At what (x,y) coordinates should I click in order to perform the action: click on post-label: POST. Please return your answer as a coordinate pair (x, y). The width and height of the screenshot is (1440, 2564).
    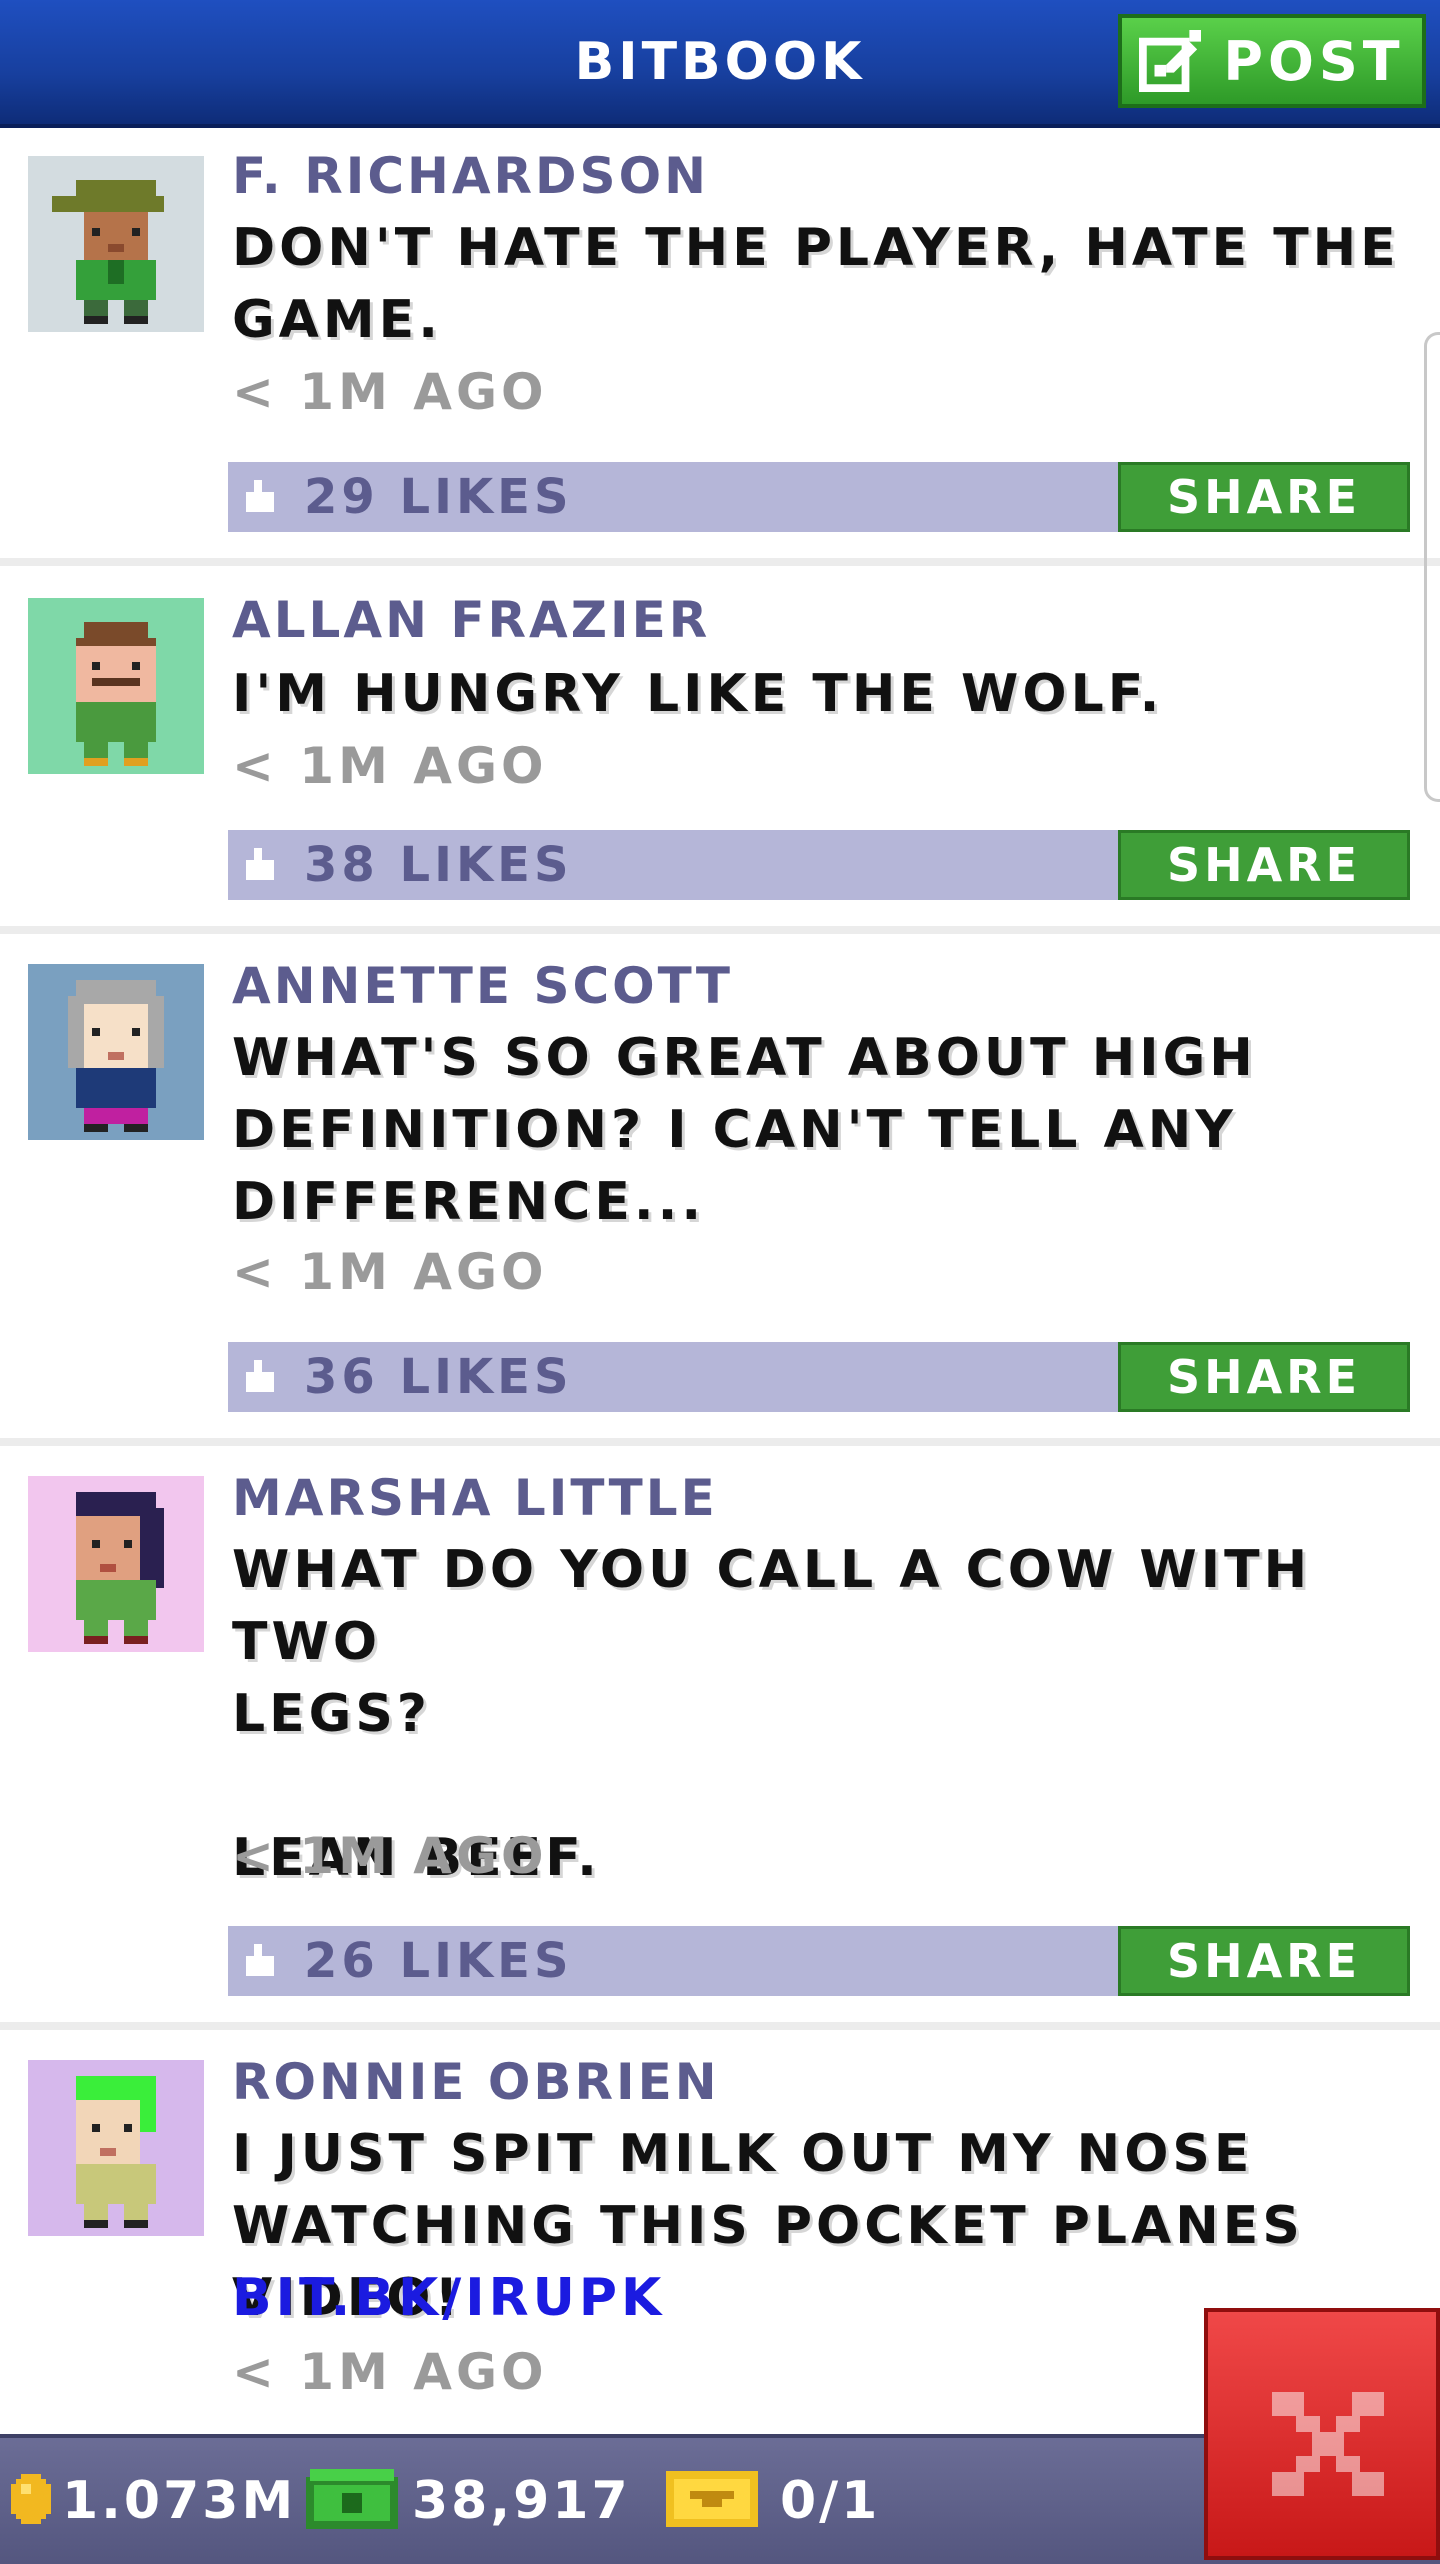
    Looking at the image, I should click on (1314, 61).